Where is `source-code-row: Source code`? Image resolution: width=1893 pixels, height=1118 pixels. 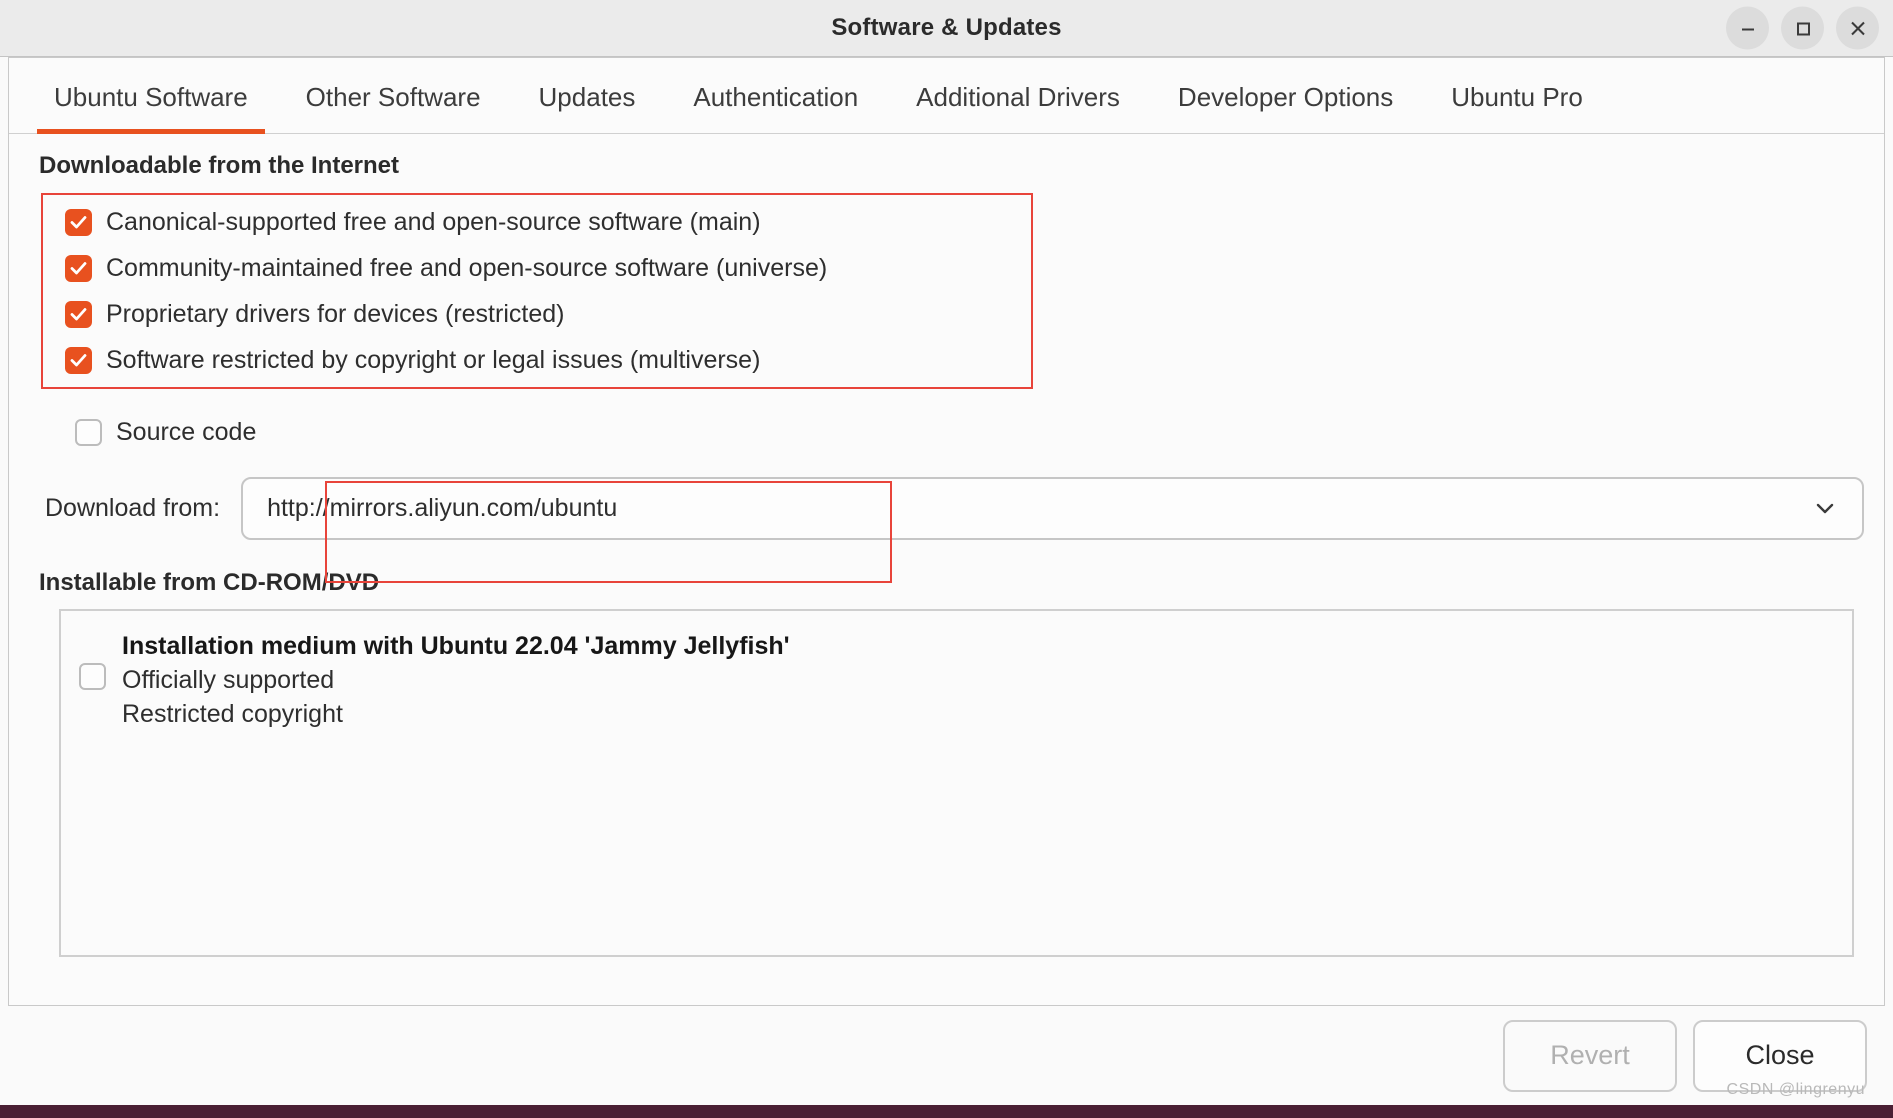 source-code-row: Source code is located at coordinates (946, 432).